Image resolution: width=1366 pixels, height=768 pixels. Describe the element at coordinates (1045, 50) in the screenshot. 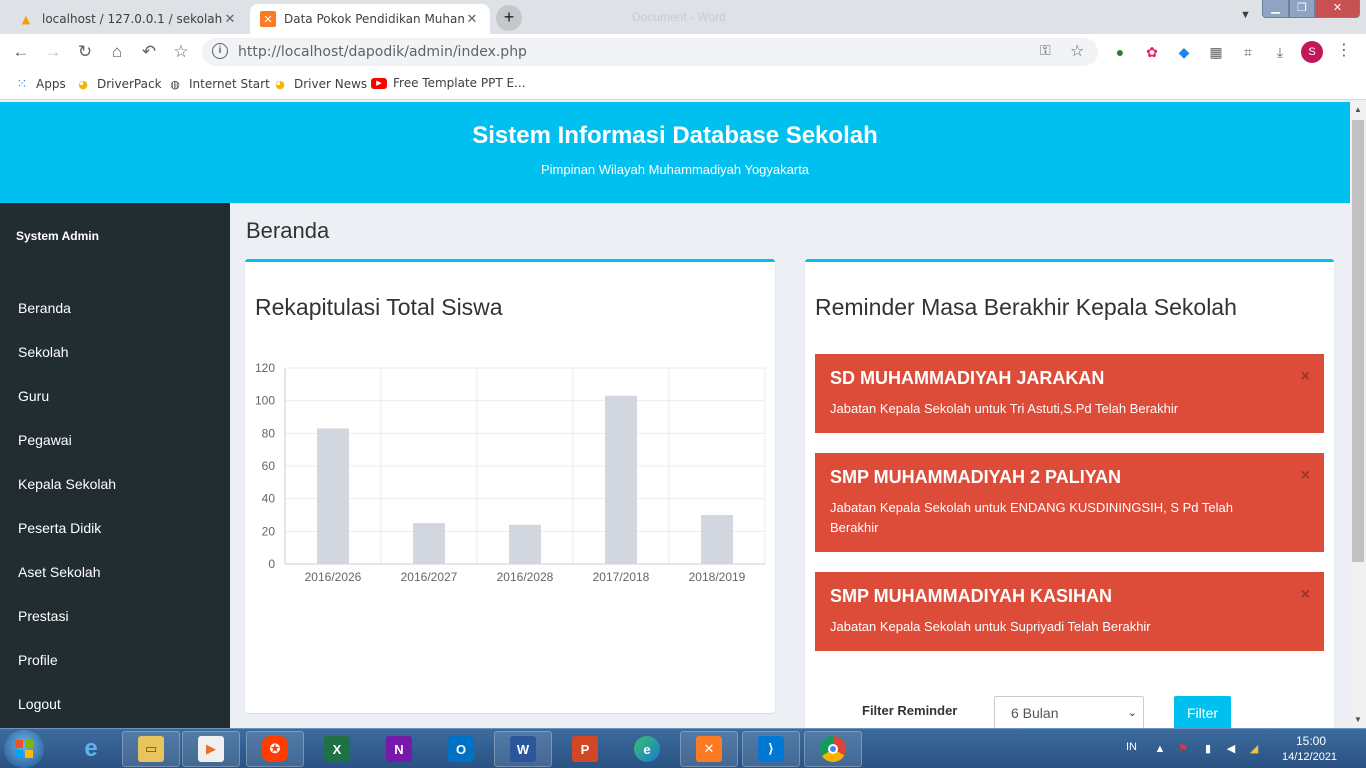

I see `key-icon: ⚿` at that location.